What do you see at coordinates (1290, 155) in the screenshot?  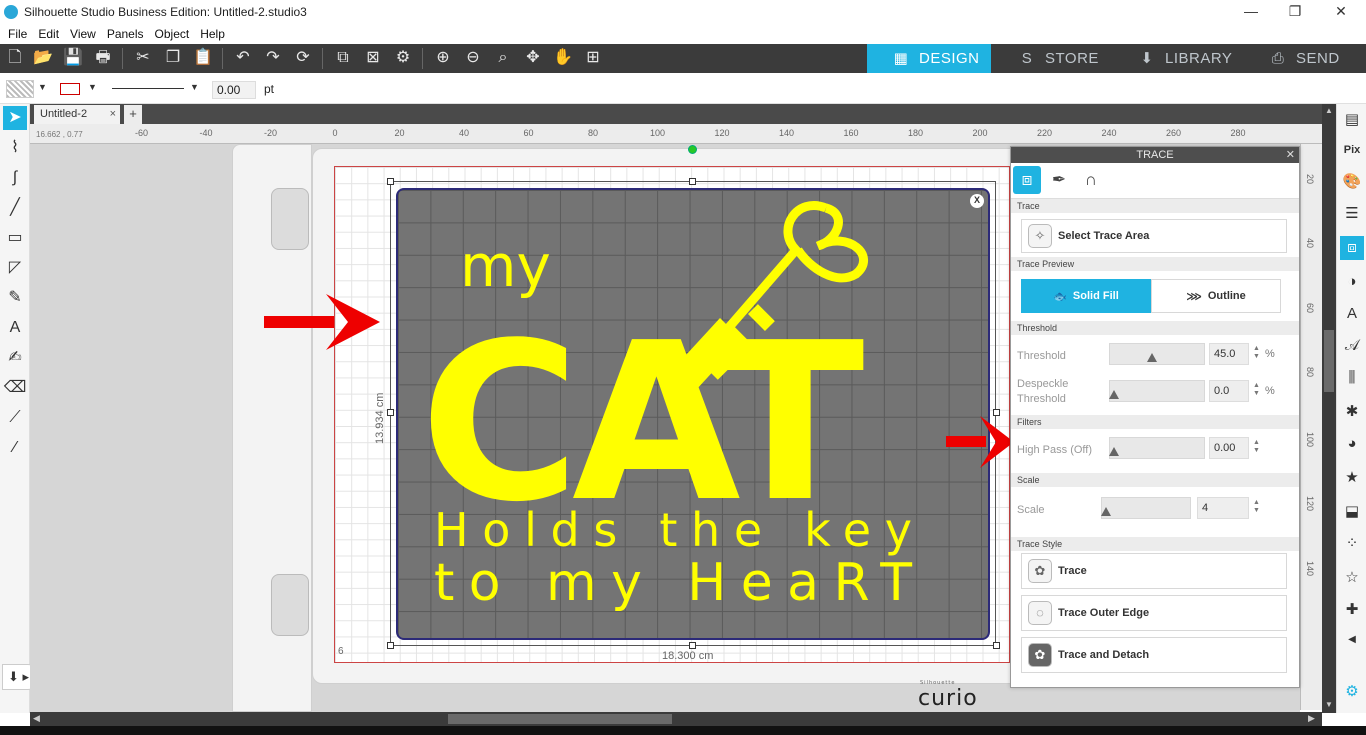 I see `close-panel-icon: ✕` at bounding box center [1290, 155].